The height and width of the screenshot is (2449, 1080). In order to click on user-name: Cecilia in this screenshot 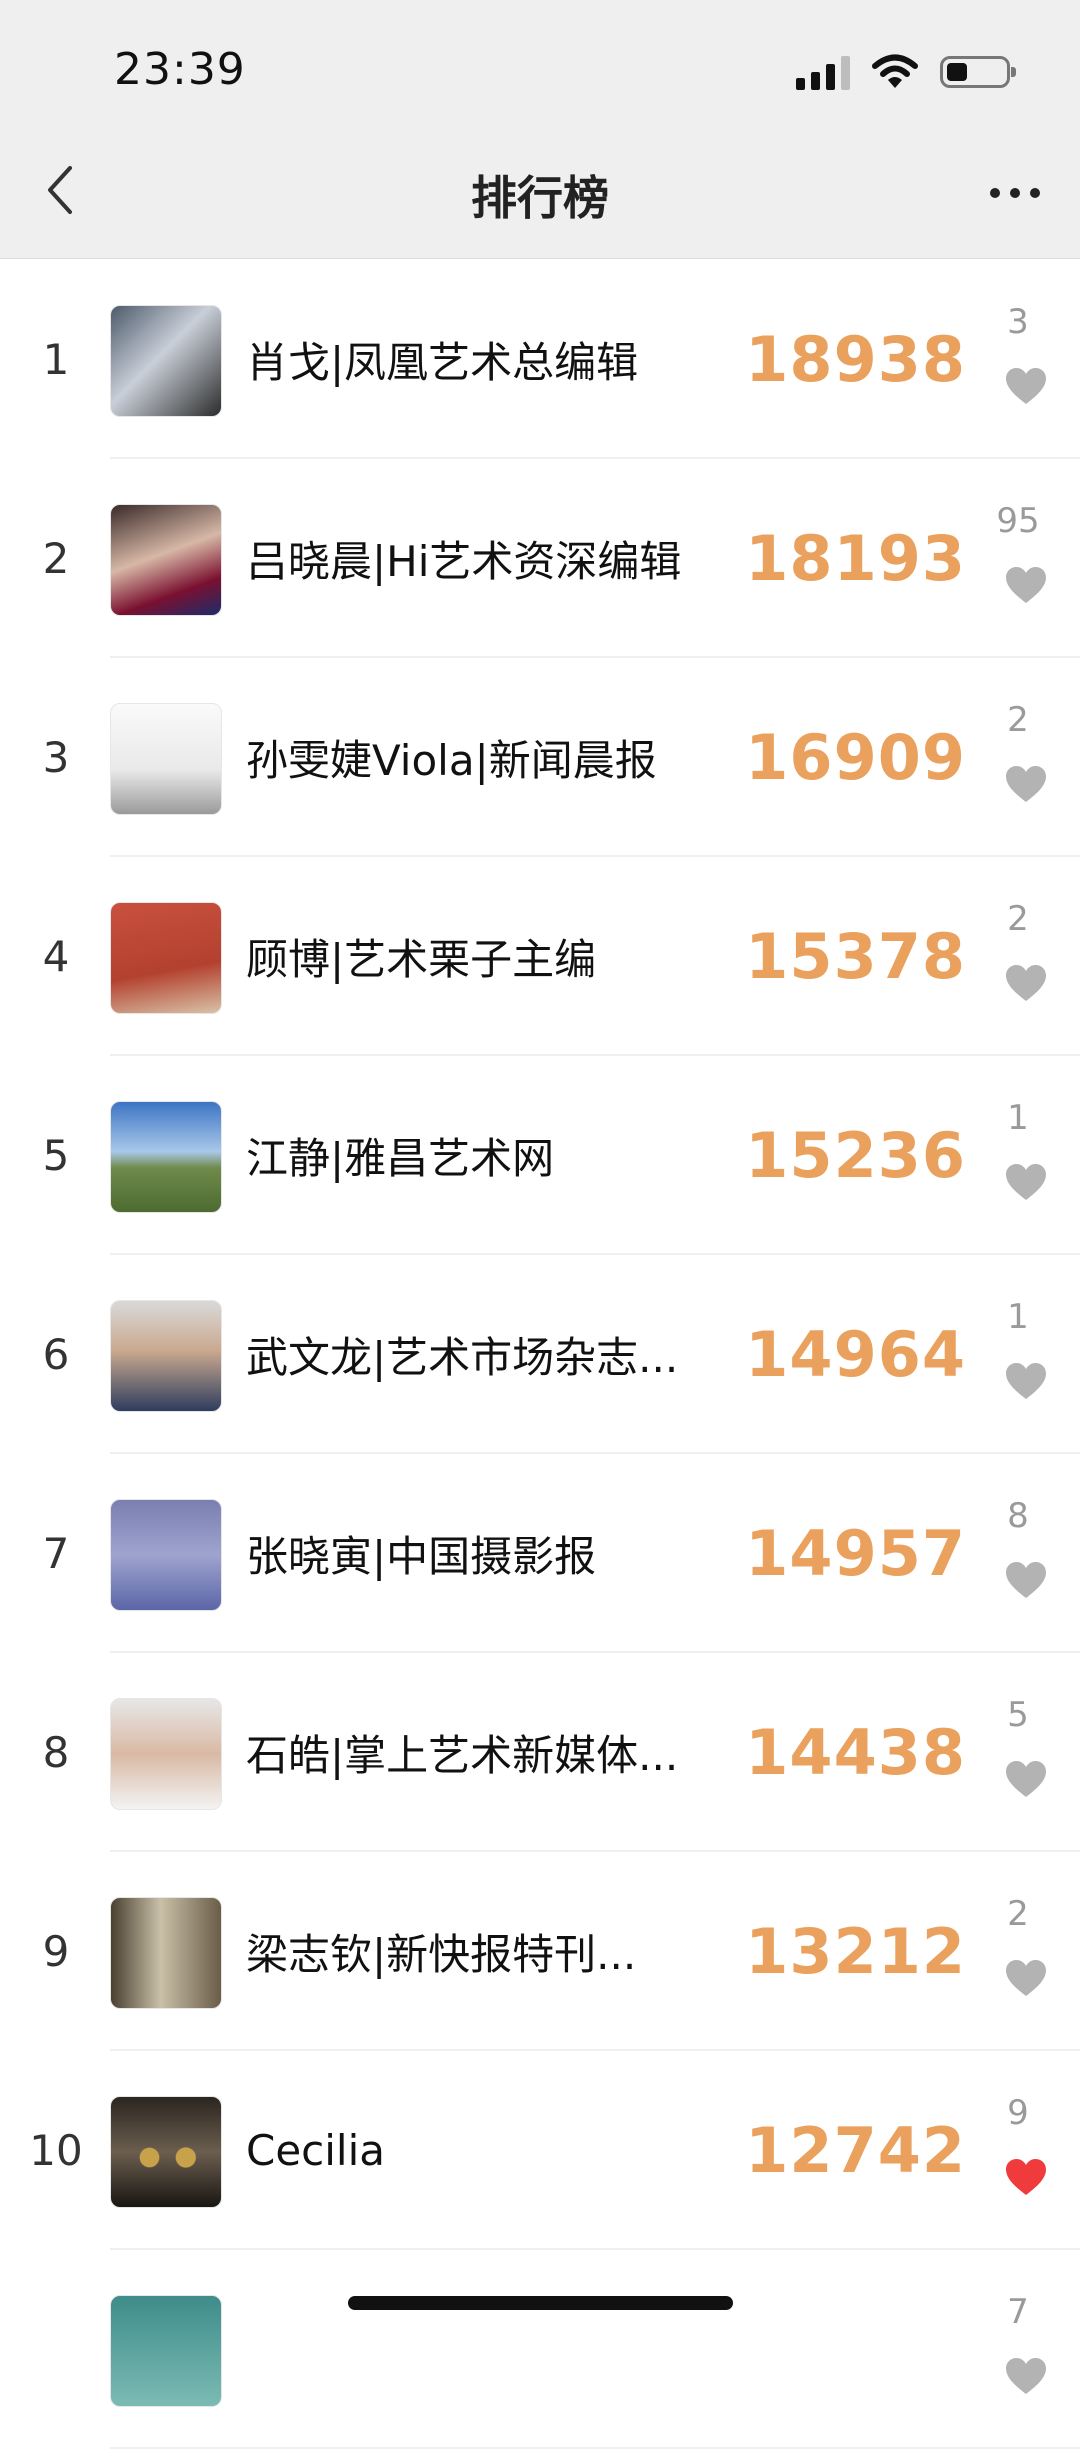, I will do `click(316, 2150)`.